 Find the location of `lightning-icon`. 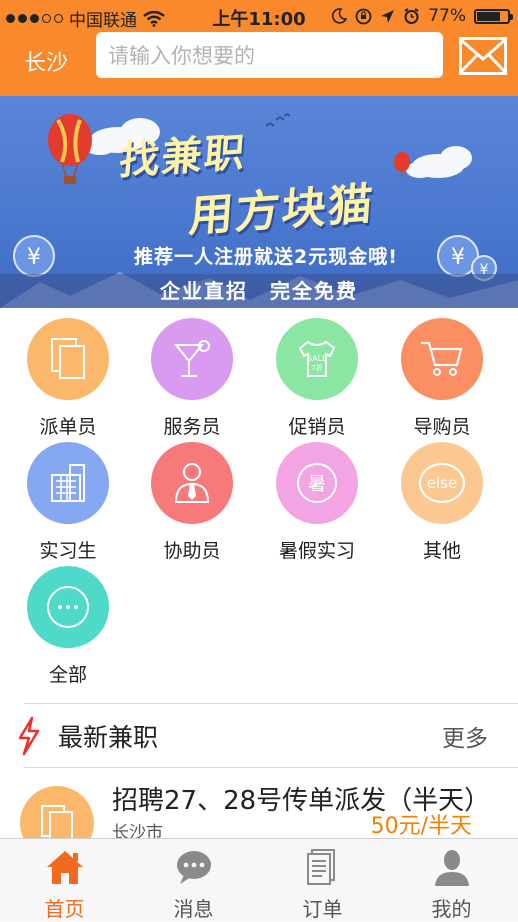

lightning-icon is located at coordinates (29, 736).